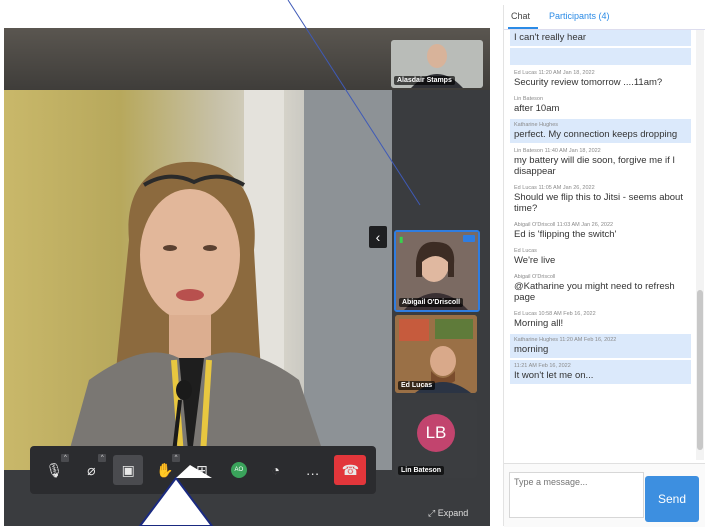 The height and width of the screenshot is (527, 705). I want to click on message-input, so click(576, 495).